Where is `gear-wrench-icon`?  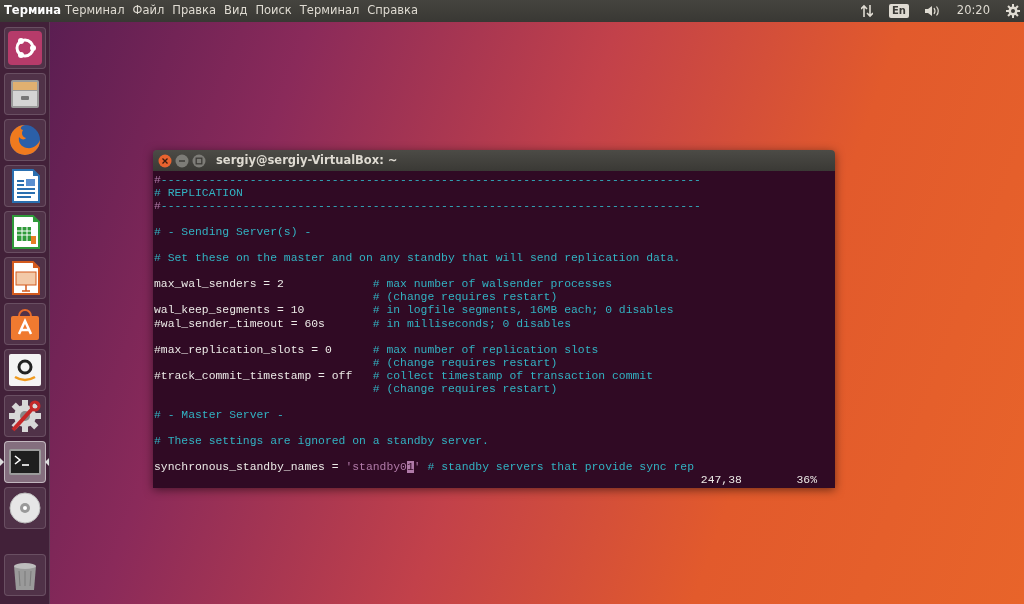
gear-wrench-icon is located at coordinates (24, 416).